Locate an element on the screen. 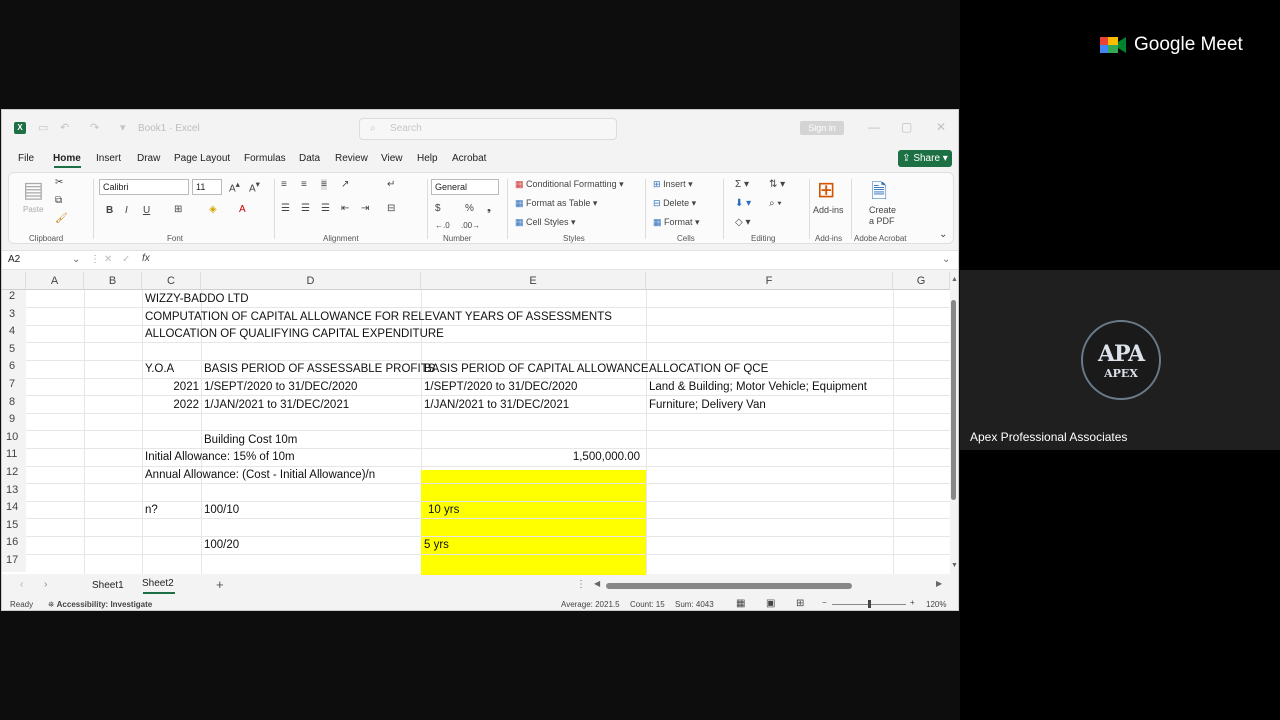 The height and width of the screenshot is (720, 1280). row-header-5: 5 is located at coordinates (14, 351).